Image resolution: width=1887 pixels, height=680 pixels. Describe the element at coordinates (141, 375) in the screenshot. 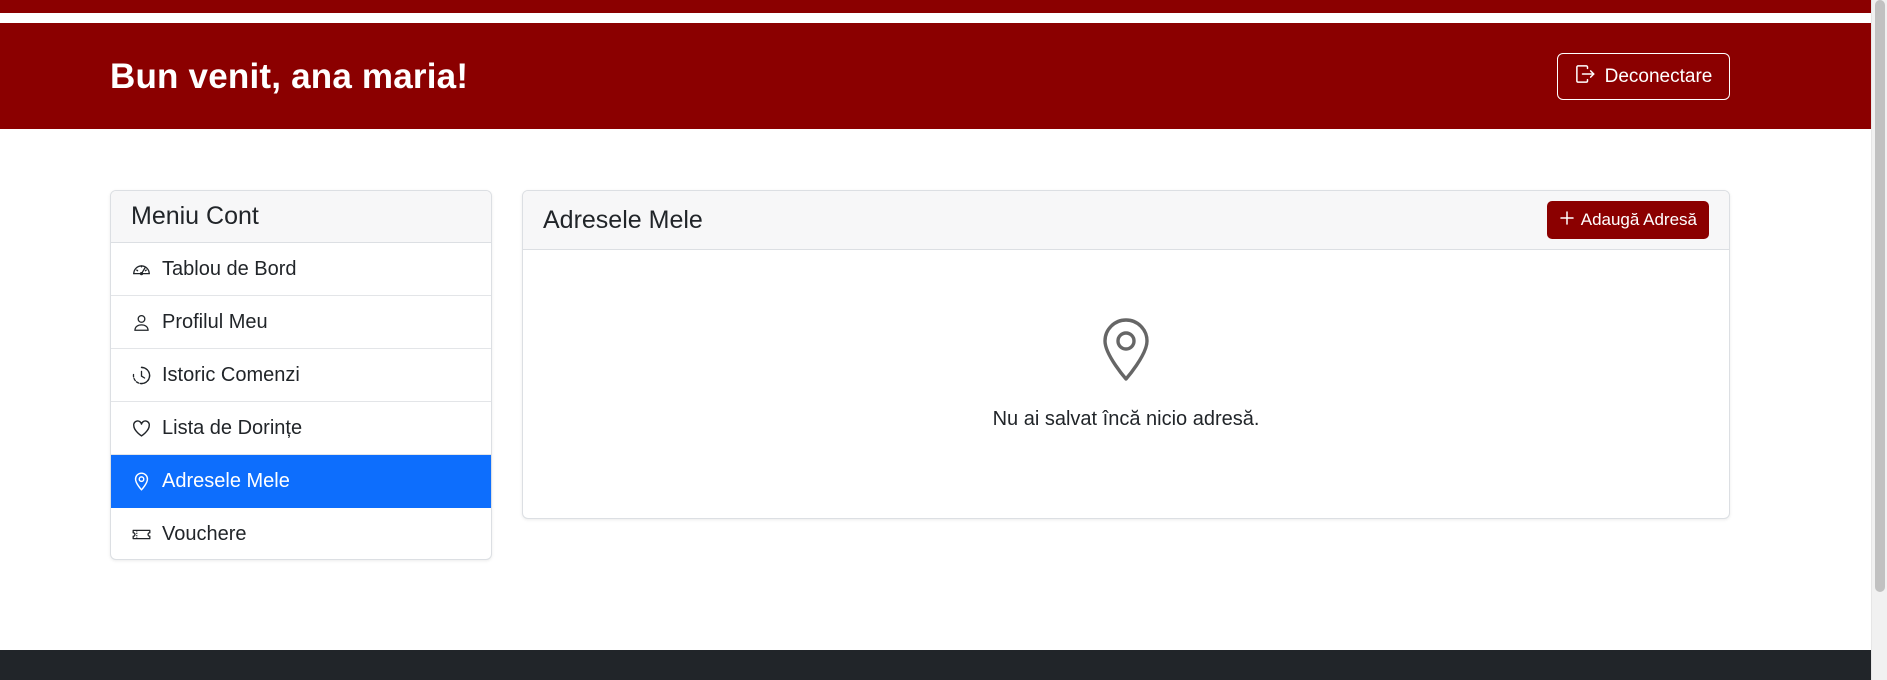

I see `clock-history-icon` at that location.